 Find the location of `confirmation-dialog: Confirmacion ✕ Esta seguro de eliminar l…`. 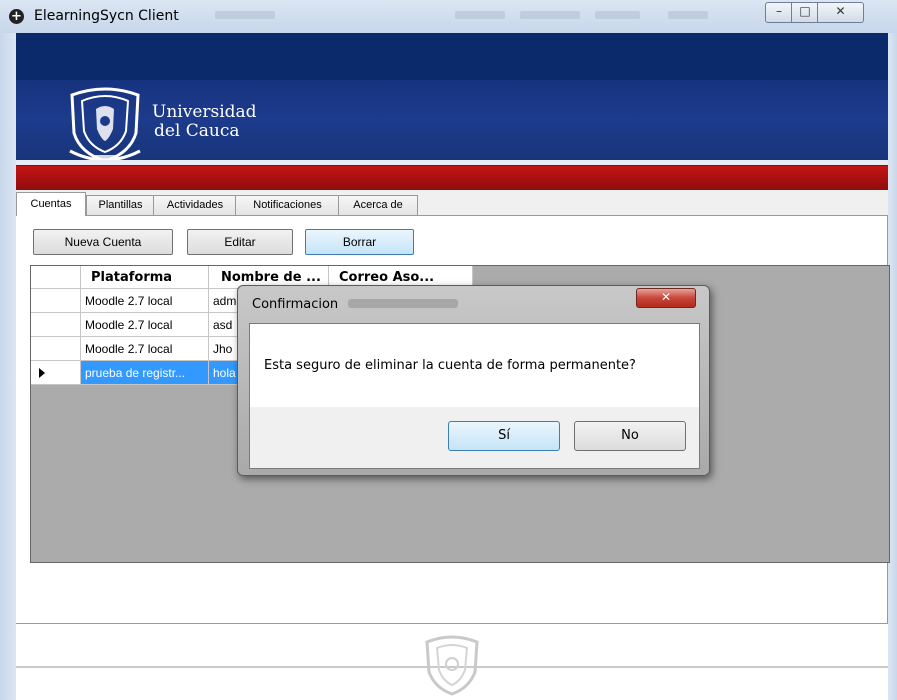

confirmation-dialog: Confirmacion ✕ Esta seguro de eliminar l… is located at coordinates (473, 380).